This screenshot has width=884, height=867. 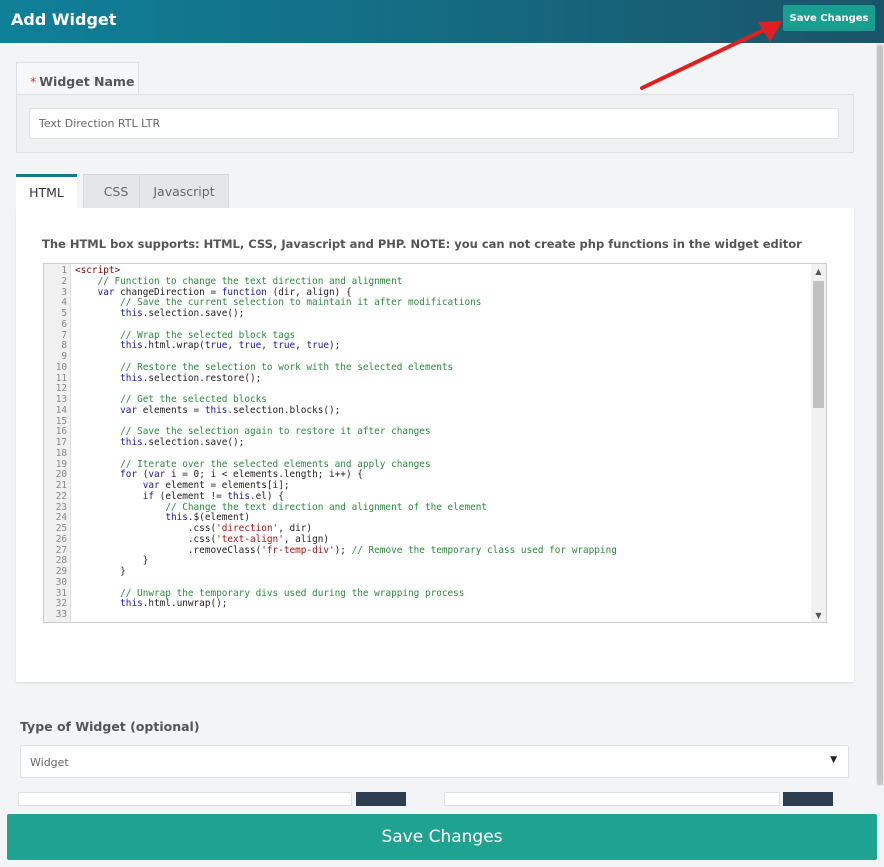 I want to click on widget-type-select: Widget ▼, so click(x=434, y=761).